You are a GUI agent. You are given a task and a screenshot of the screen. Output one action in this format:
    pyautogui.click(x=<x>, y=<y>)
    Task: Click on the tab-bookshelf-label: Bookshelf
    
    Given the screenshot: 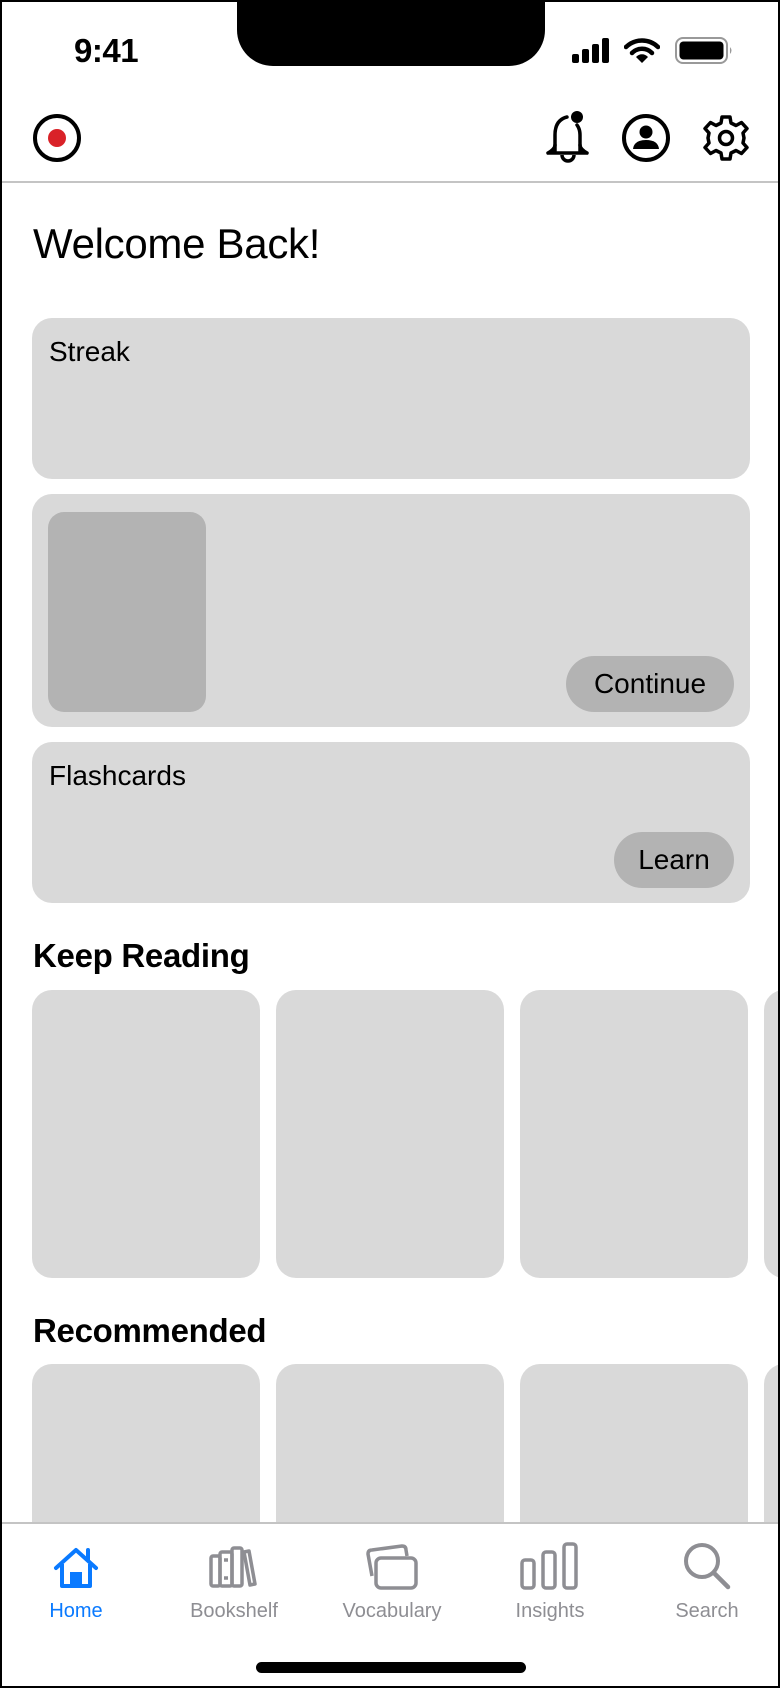 What is the action you would take?
    pyautogui.click(x=234, y=1611)
    